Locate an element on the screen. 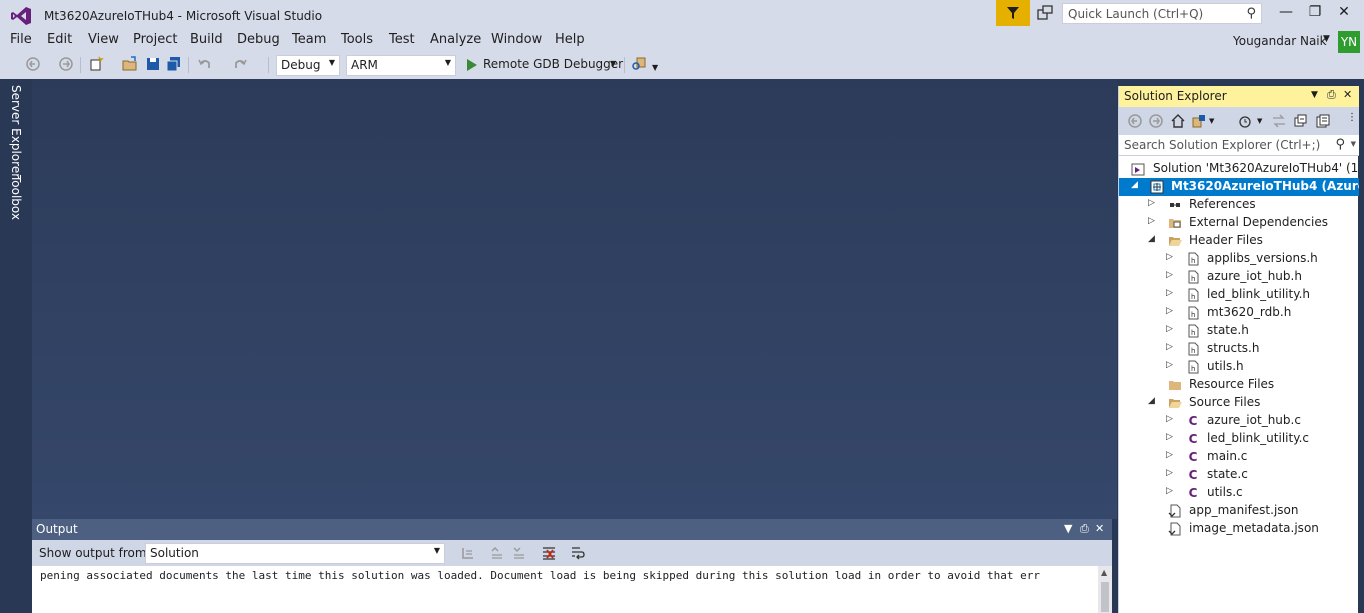 The image size is (1364, 613). tree-item-file: ▷ C azure_iot_hub.c is located at coordinates (1239, 421).